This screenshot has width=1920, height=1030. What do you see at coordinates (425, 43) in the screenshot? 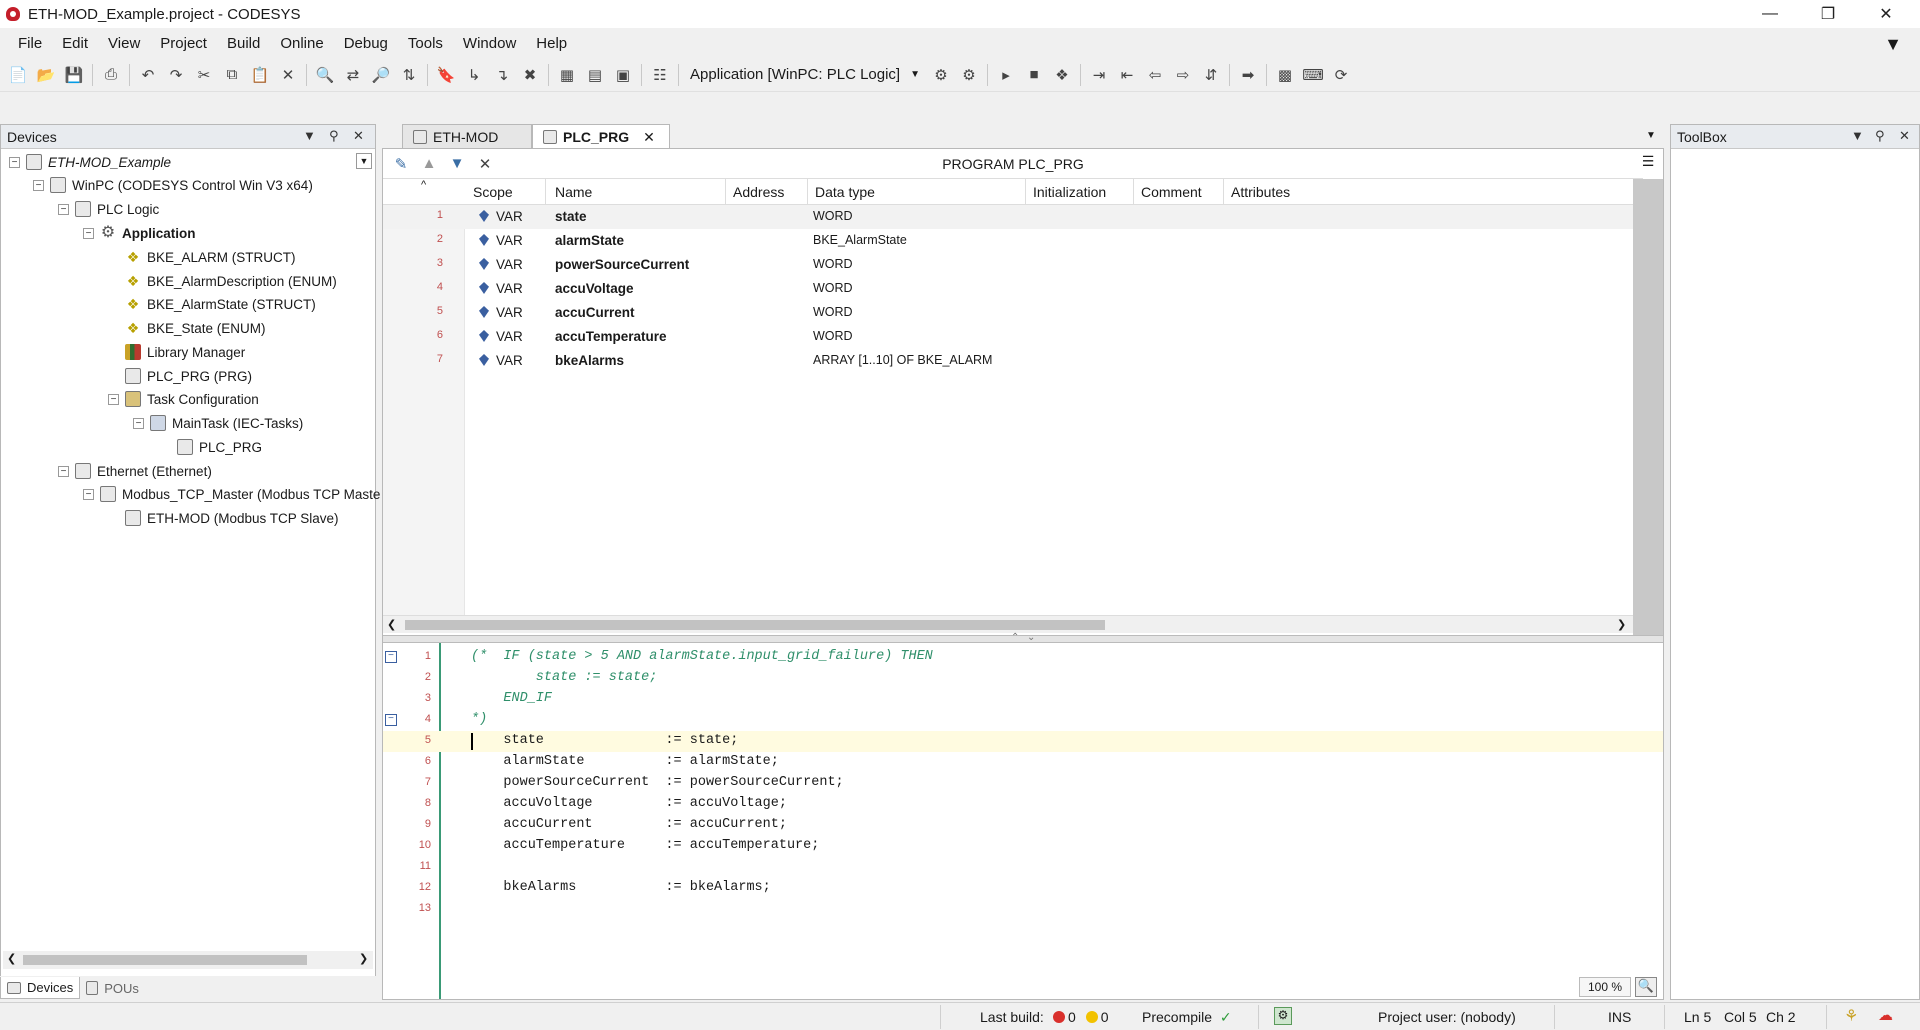
I see `menu-tools: Tools` at bounding box center [425, 43].